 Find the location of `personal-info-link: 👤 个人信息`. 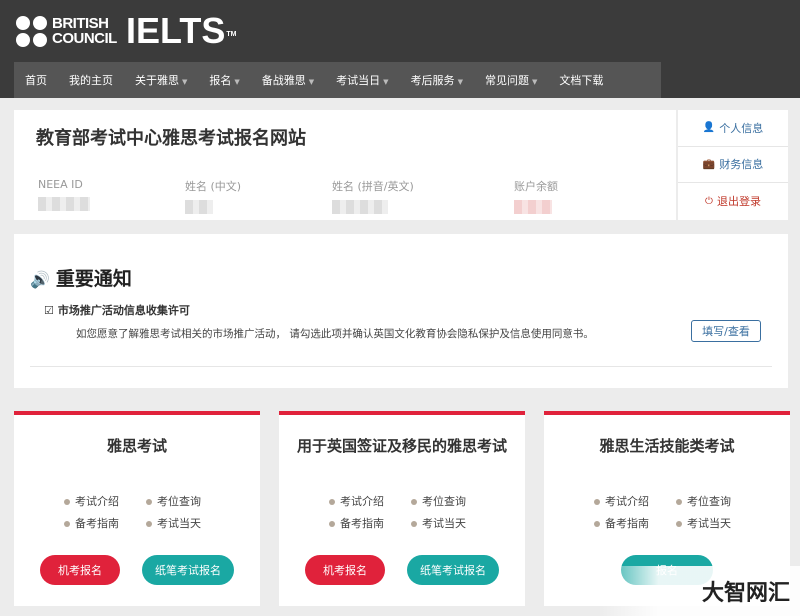

personal-info-link: 👤 个人信息 is located at coordinates (733, 128).